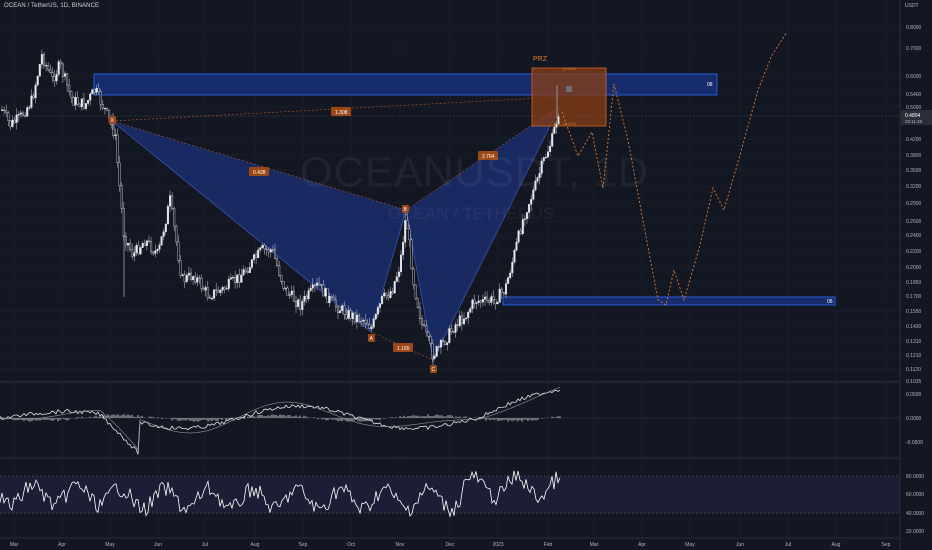  Describe the element at coordinates (62, 545) in the screenshot. I see `time-axis-label: Apr` at that location.